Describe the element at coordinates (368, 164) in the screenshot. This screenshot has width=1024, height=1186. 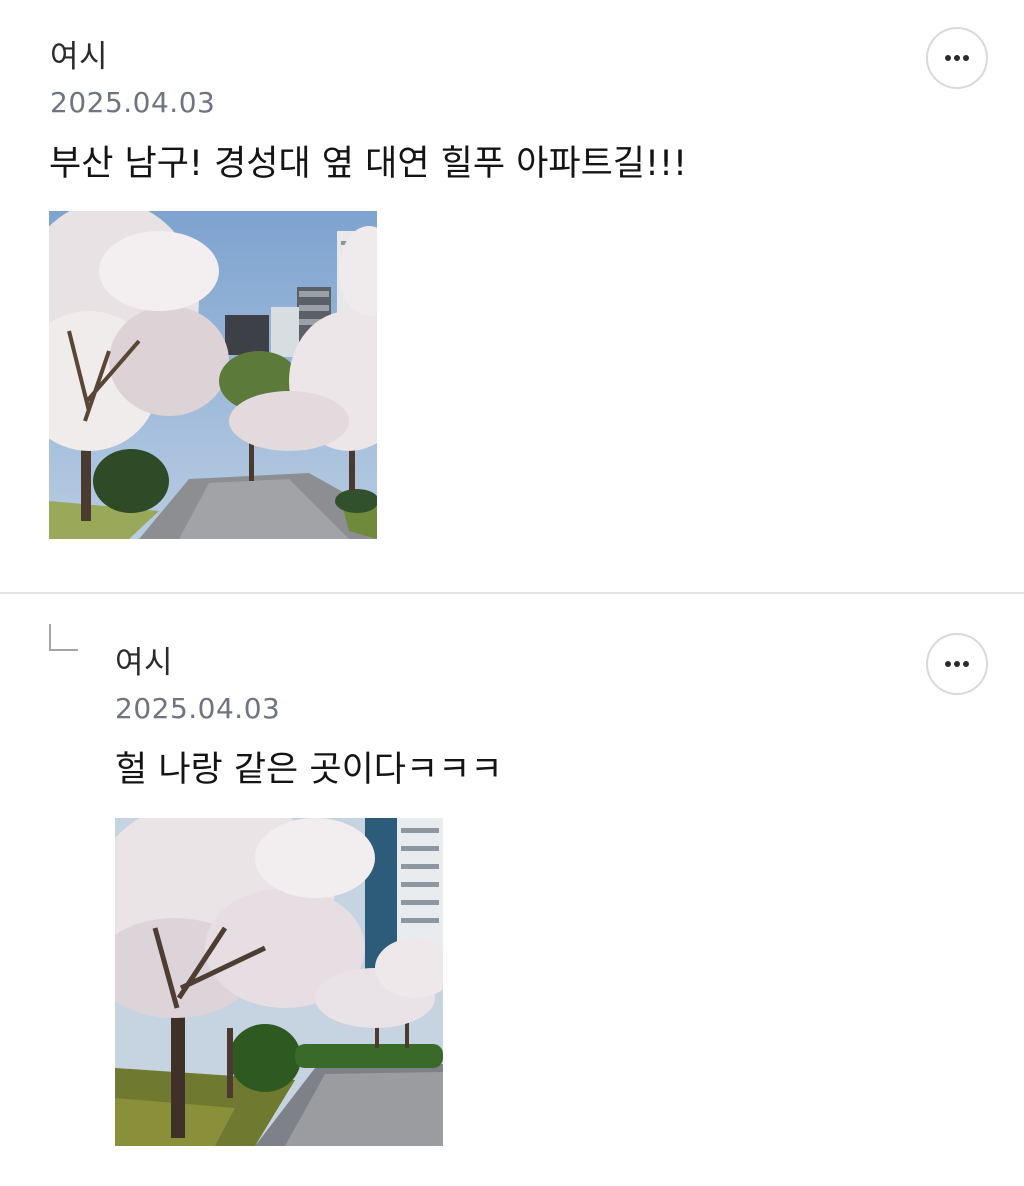
I see `comment-text: 부산 남구! 경성대 옆 대연 힐푸 아파트길!!!` at that location.